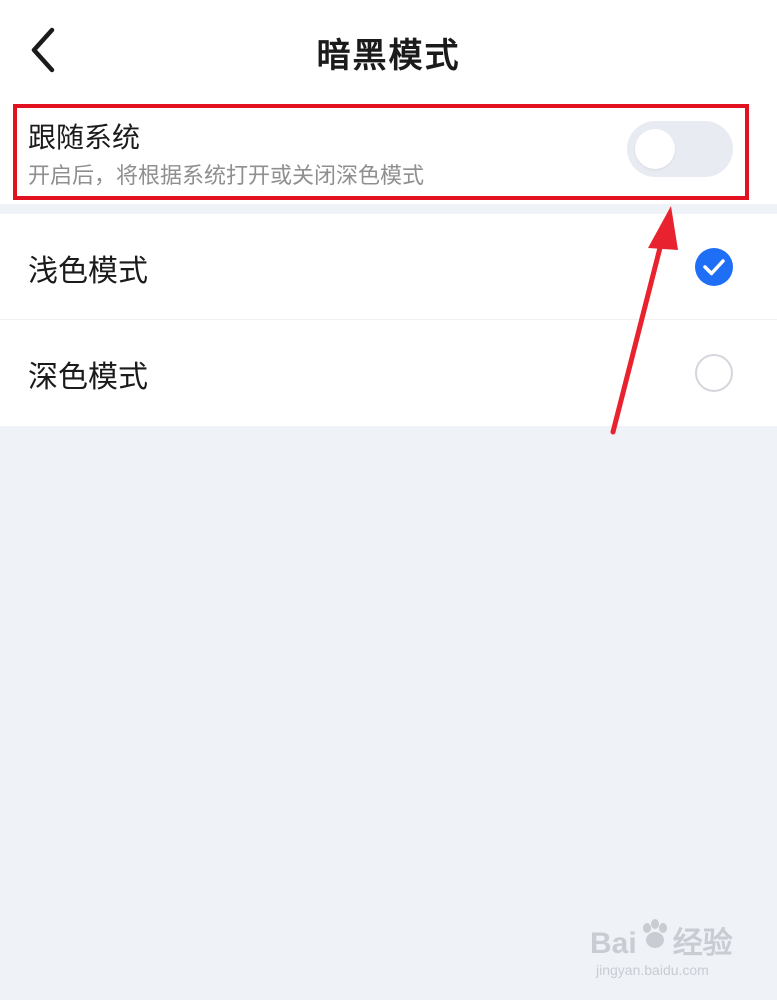 The height and width of the screenshot is (1000, 777). I want to click on watermark-brand: Bai 经验, so click(661, 943).